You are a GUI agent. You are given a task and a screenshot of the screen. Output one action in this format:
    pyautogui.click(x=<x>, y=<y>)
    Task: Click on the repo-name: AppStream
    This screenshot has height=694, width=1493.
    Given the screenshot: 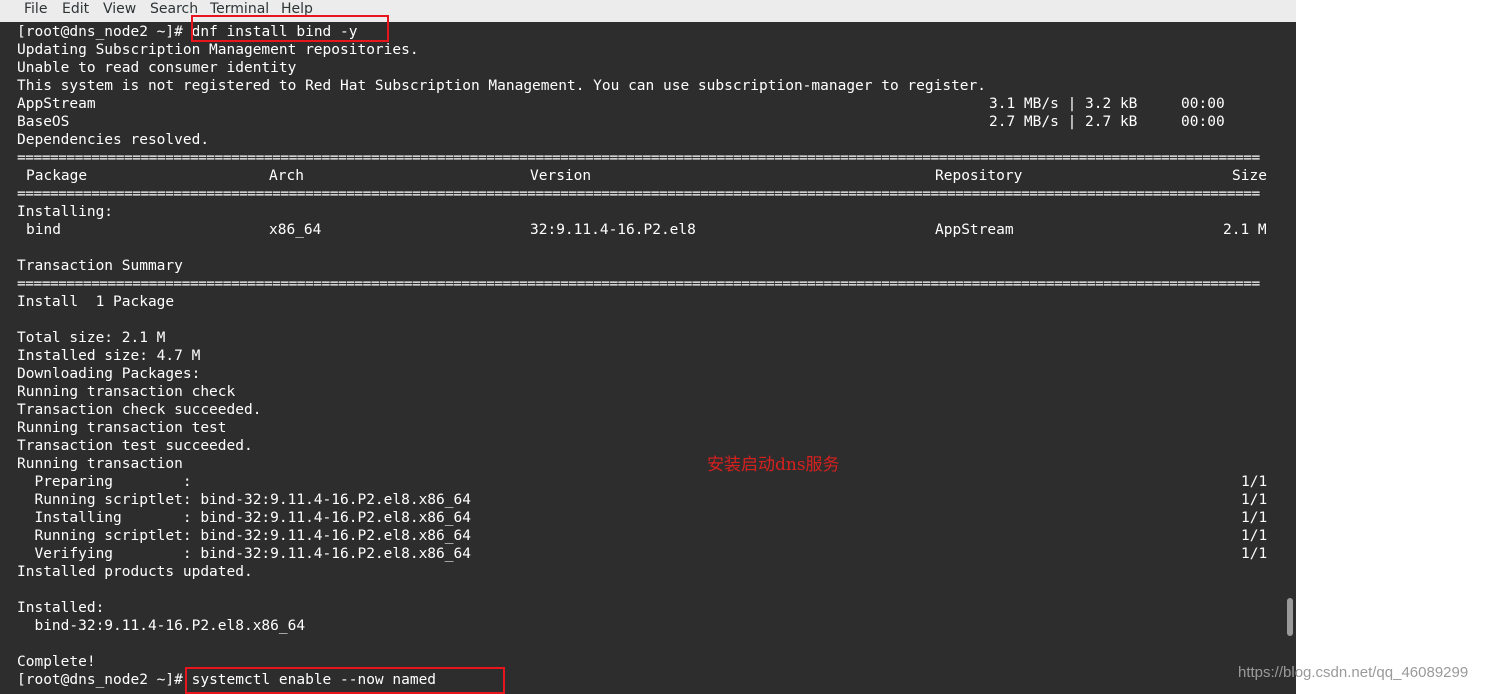 What is the action you would take?
    pyautogui.click(x=56, y=104)
    